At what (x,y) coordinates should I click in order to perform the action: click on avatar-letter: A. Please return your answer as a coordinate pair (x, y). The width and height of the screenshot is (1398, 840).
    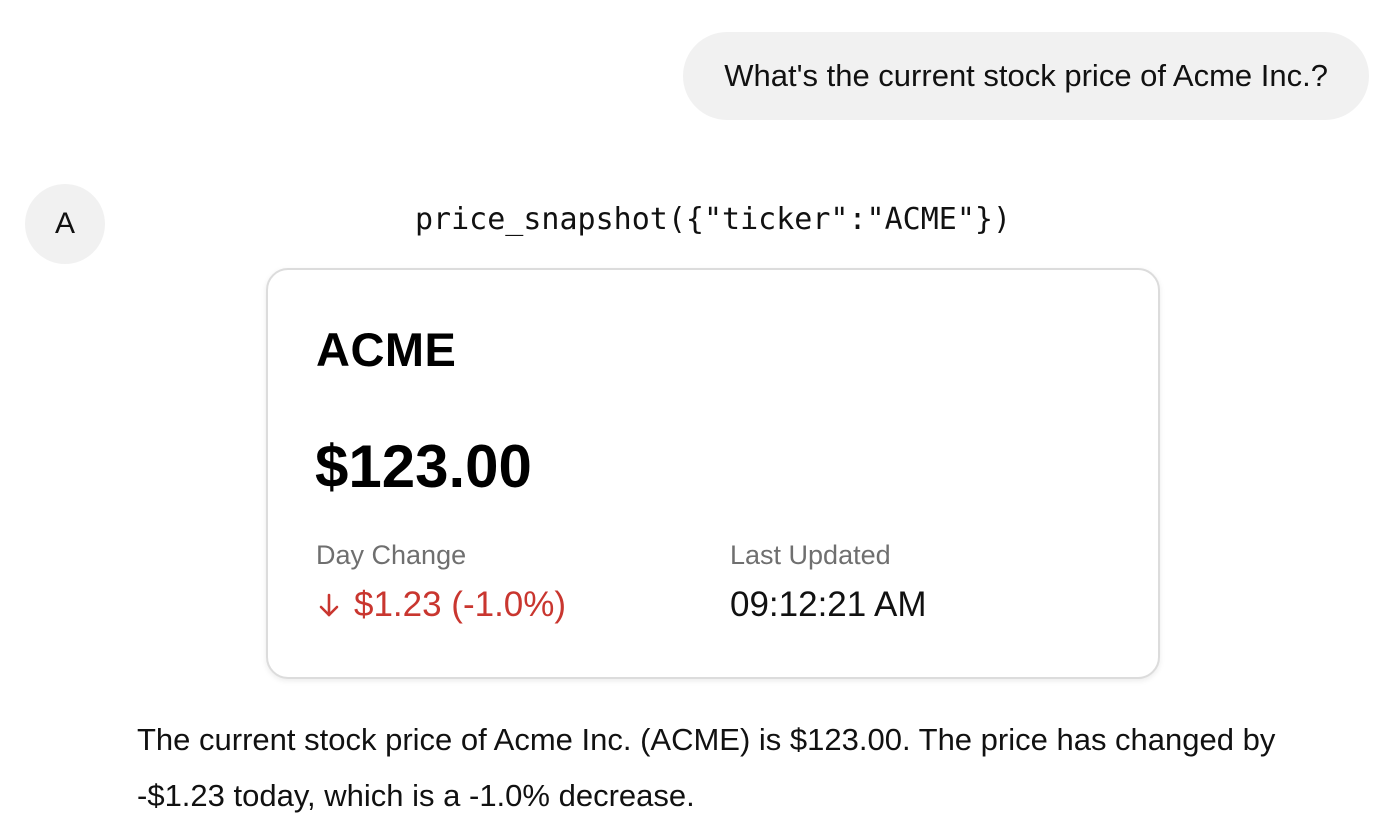
    Looking at the image, I should click on (64, 223).